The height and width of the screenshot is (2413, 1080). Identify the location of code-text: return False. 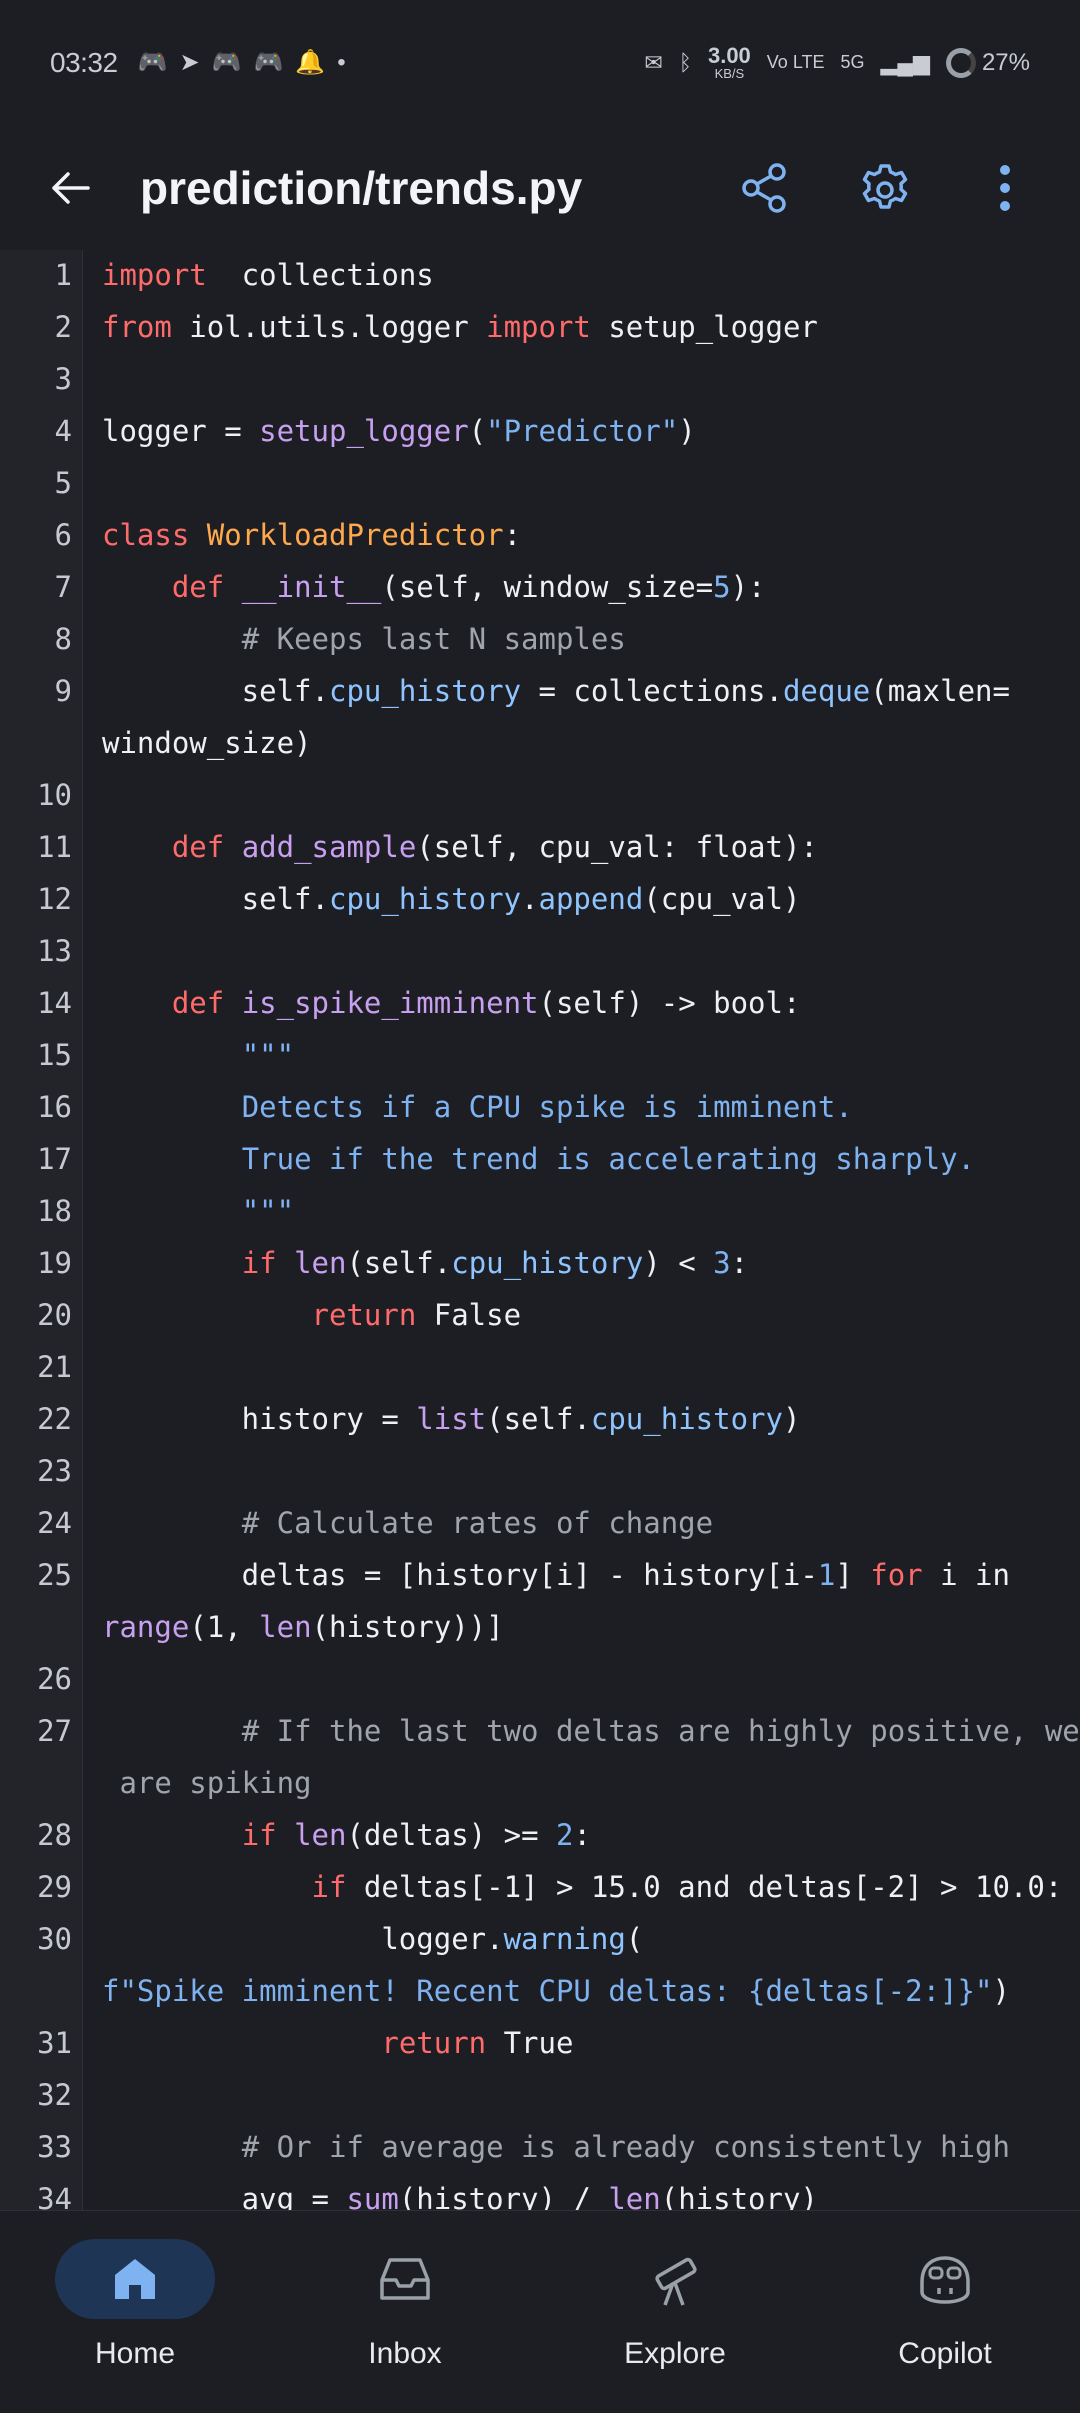
(416, 1315).